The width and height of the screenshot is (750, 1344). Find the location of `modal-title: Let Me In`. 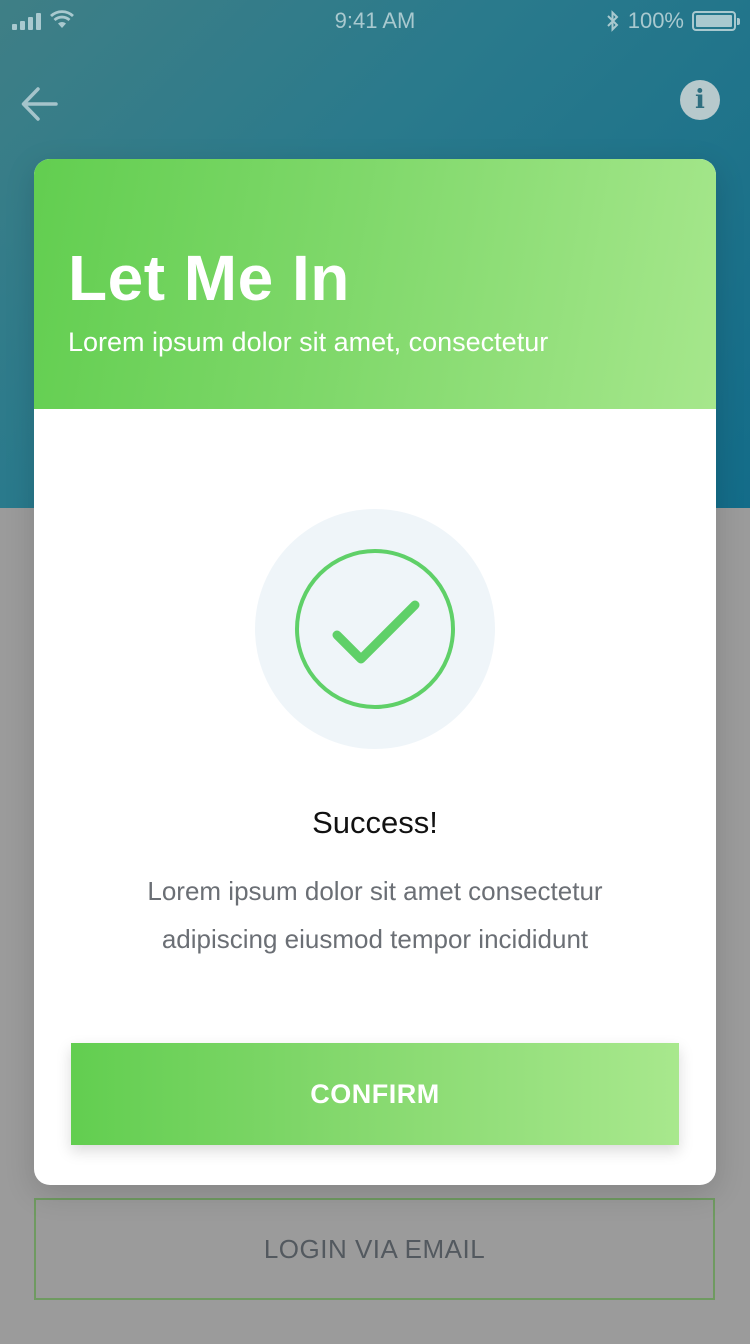

modal-title: Let Me In is located at coordinates (209, 278).